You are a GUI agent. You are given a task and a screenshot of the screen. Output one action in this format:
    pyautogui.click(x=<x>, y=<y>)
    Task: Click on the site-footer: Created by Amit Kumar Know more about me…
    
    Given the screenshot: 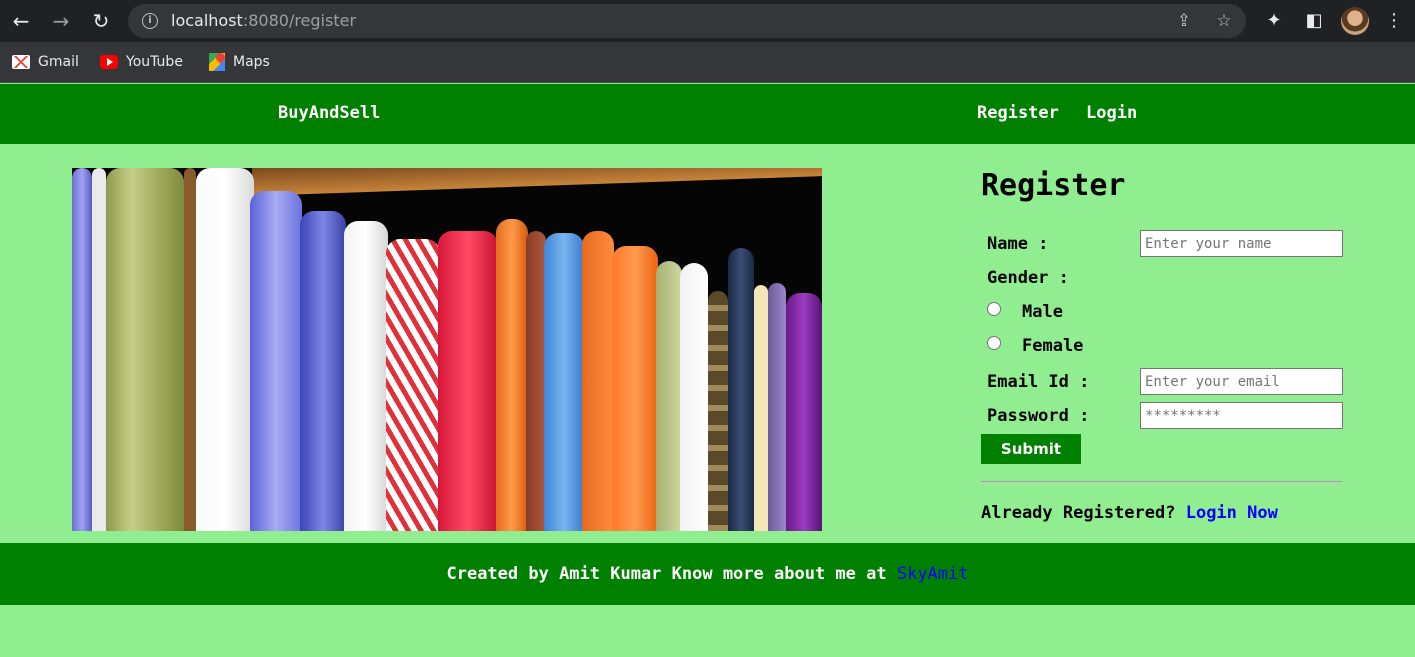 What is the action you would take?
    pyautogui.click(x=707, y=574)
    